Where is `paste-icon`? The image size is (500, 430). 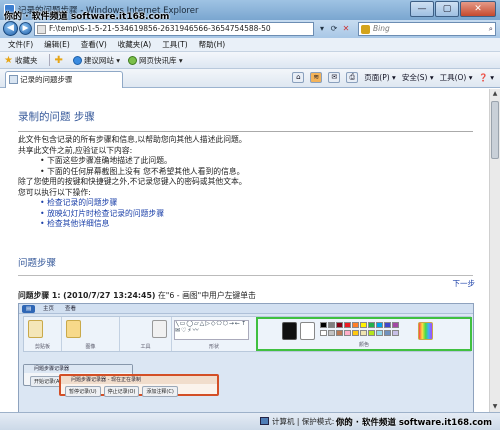 paste-icon is located at coordinates (35, 329).